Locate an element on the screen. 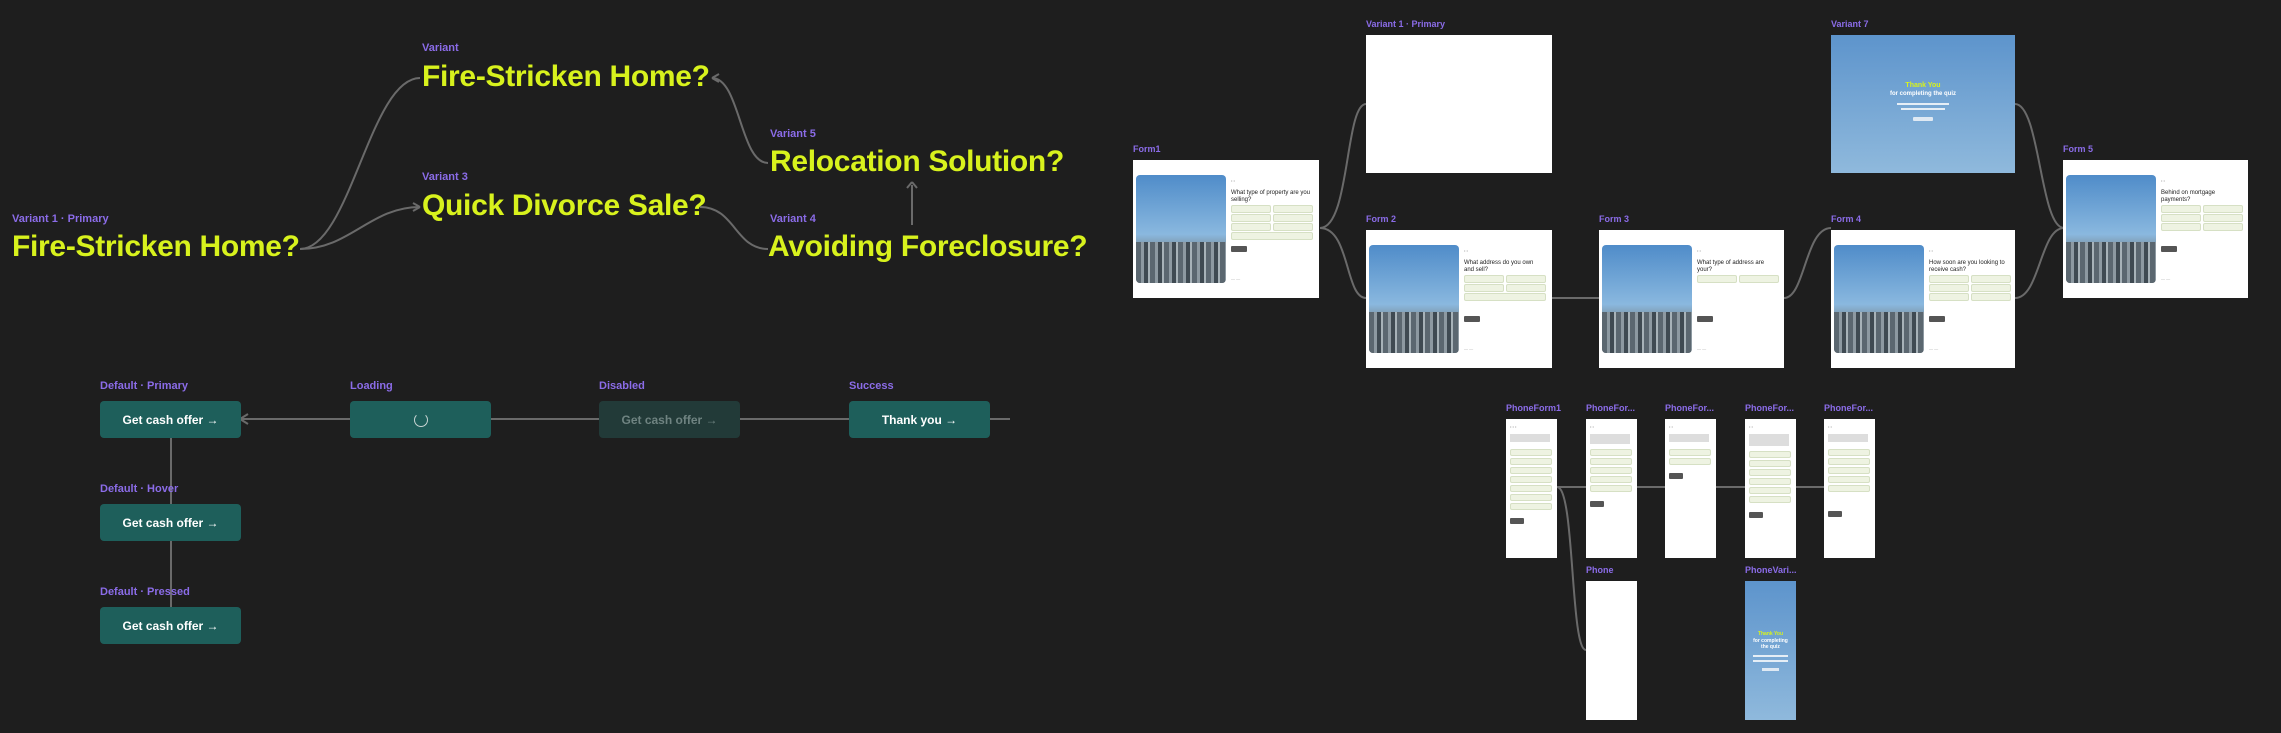  disabled-label: Disabled is located at coordinates (622, 386).